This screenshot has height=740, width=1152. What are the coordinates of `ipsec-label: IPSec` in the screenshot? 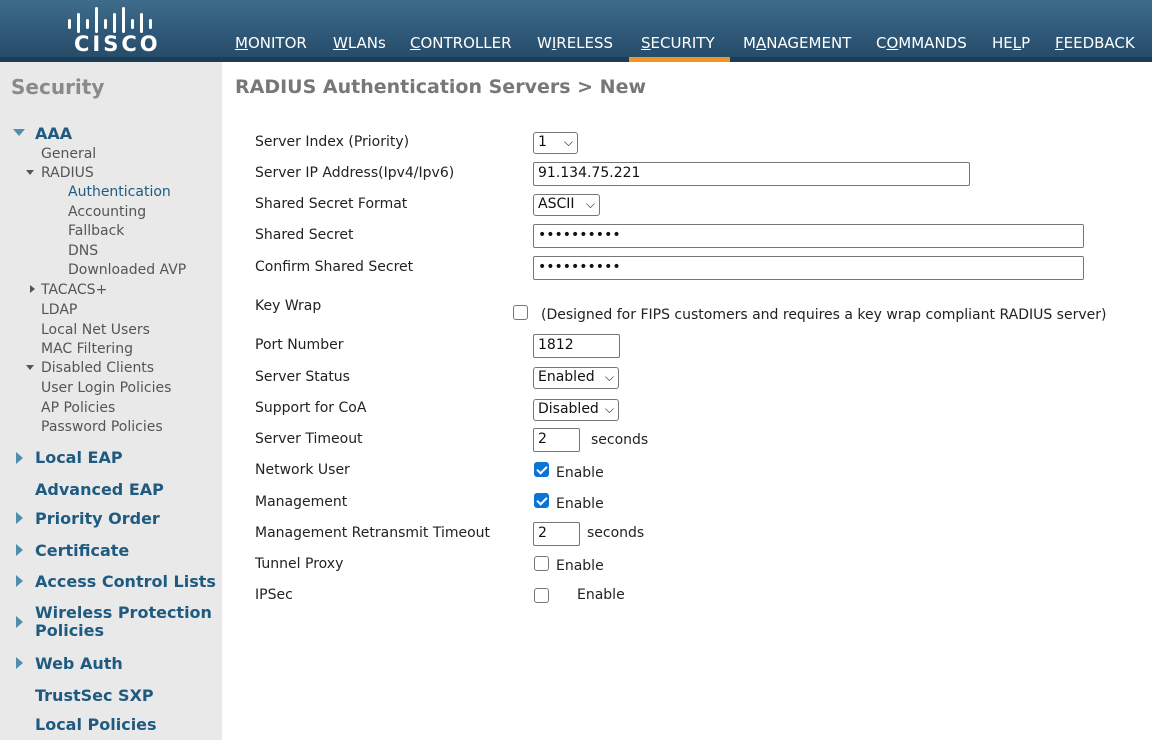 It's located at (274, 595).